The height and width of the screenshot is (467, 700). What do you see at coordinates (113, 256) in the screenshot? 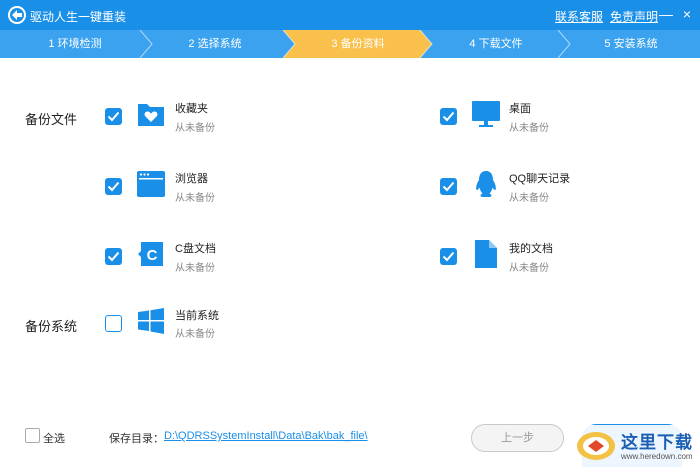
I see `c-drive-docs-checkbox` at bounding box center [113, 256].